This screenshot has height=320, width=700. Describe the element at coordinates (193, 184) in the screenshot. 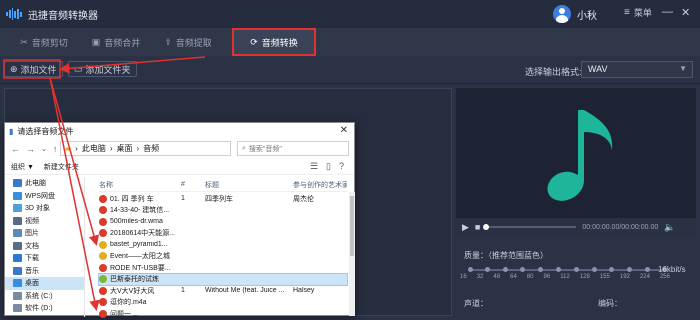

I see `col-number: #` at that location.